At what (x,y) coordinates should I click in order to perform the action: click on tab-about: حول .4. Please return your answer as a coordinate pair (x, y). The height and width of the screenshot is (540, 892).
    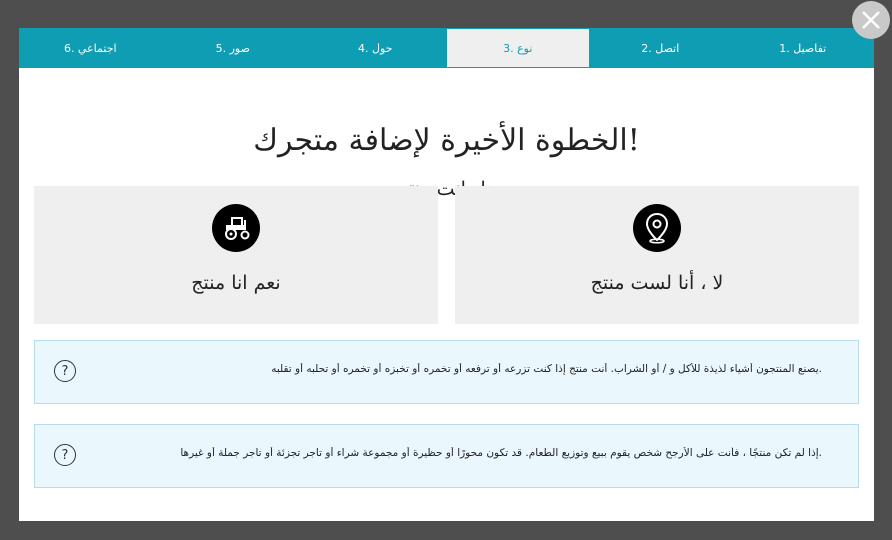
    Looking at the image, I should click on (375, 48).